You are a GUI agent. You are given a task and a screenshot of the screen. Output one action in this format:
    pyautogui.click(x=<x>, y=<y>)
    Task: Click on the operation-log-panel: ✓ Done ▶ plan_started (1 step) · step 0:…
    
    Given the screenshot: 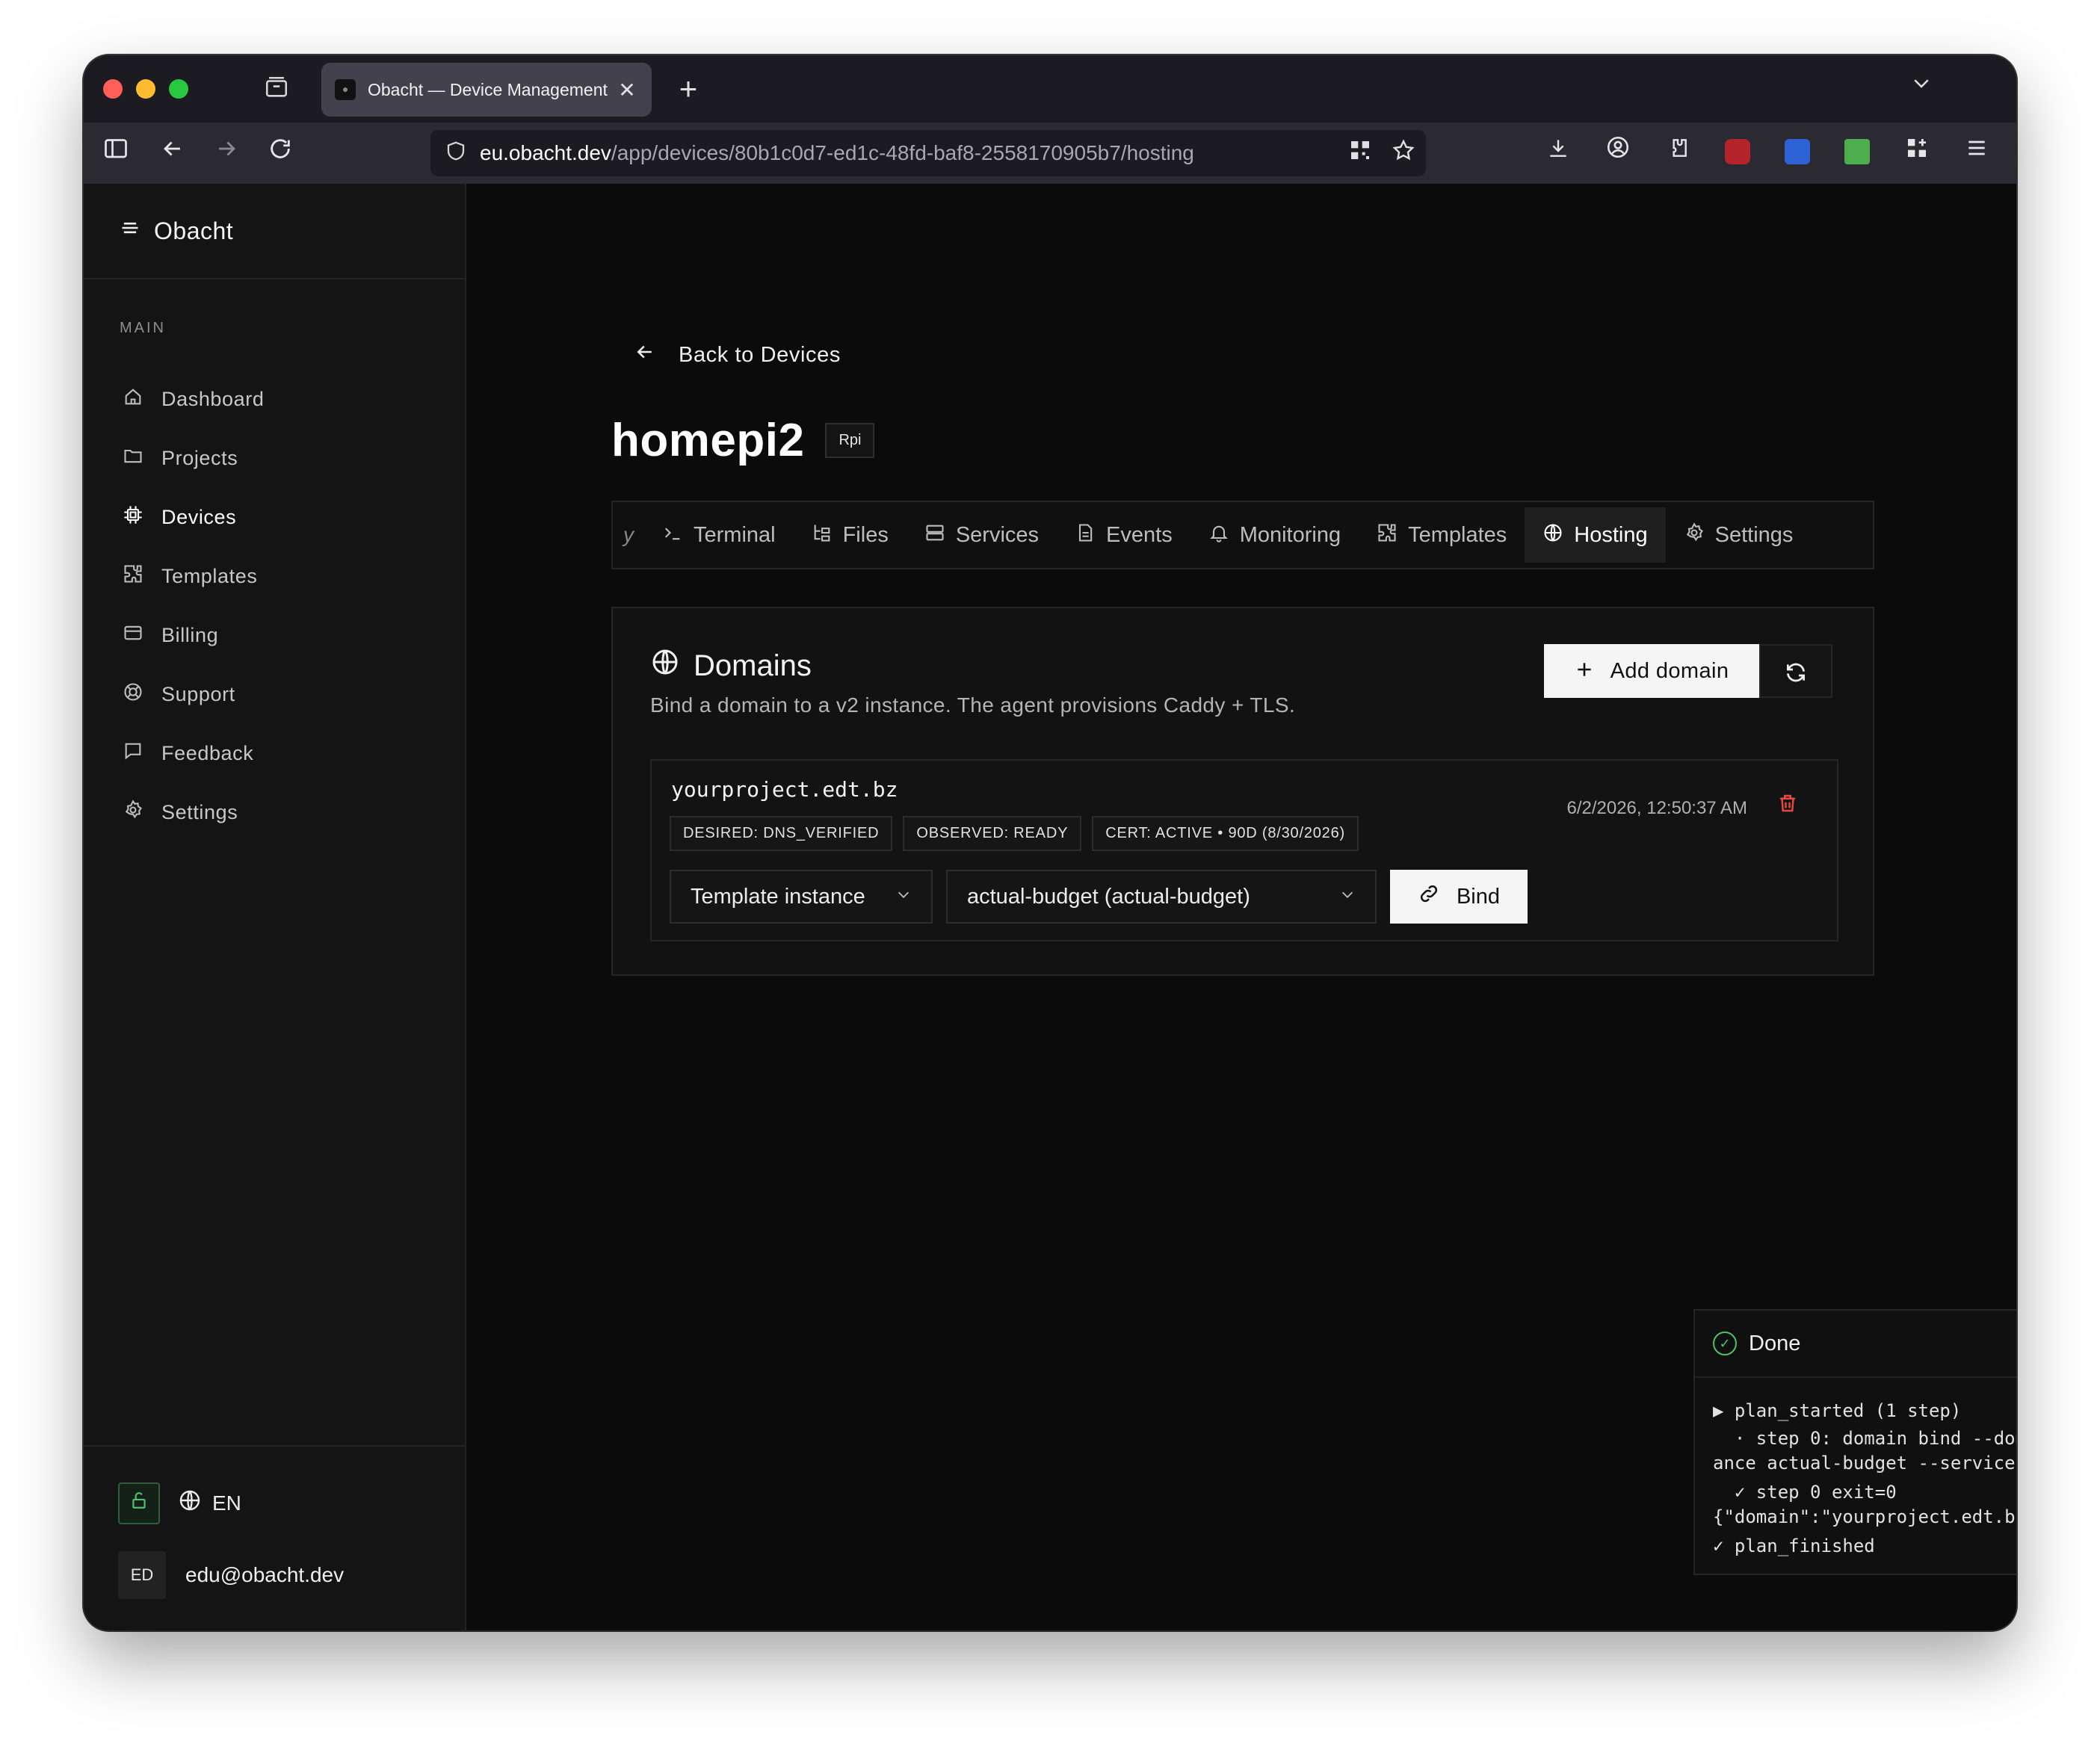 What is the action you would take?
    pyautogui.click(x=1855, y=1442)
    